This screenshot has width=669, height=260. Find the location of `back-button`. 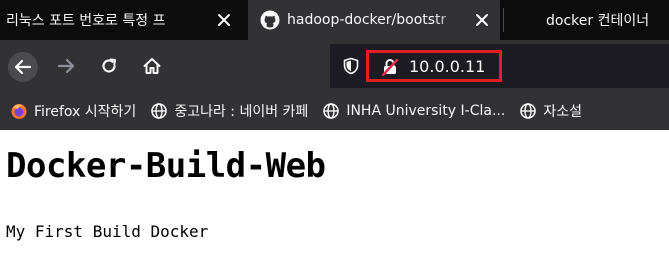

back-button is located at coordinates (23, 67).